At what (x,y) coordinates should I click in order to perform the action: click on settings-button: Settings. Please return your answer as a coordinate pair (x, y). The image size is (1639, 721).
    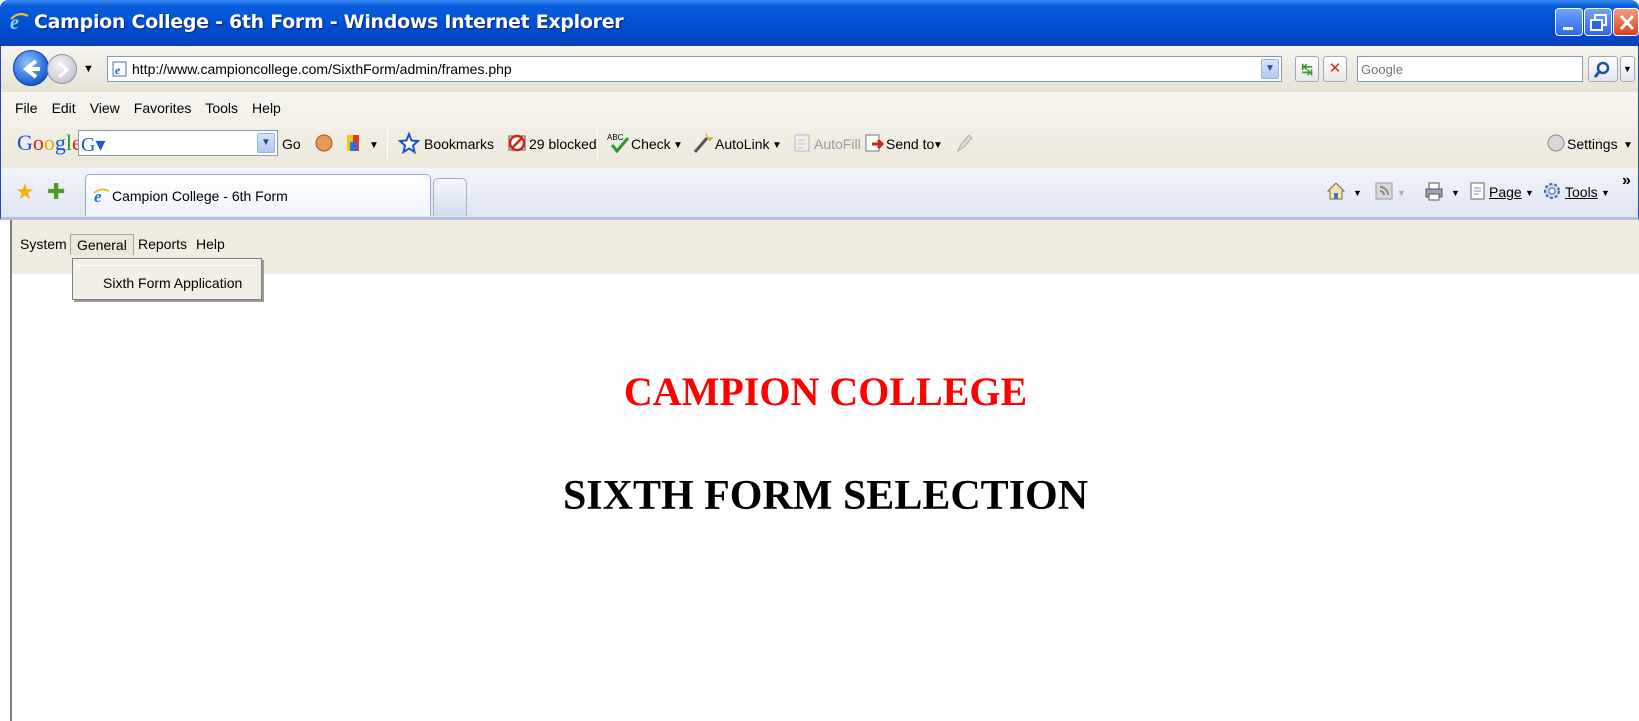
    Looking at the image, I should click on (1592, 144).